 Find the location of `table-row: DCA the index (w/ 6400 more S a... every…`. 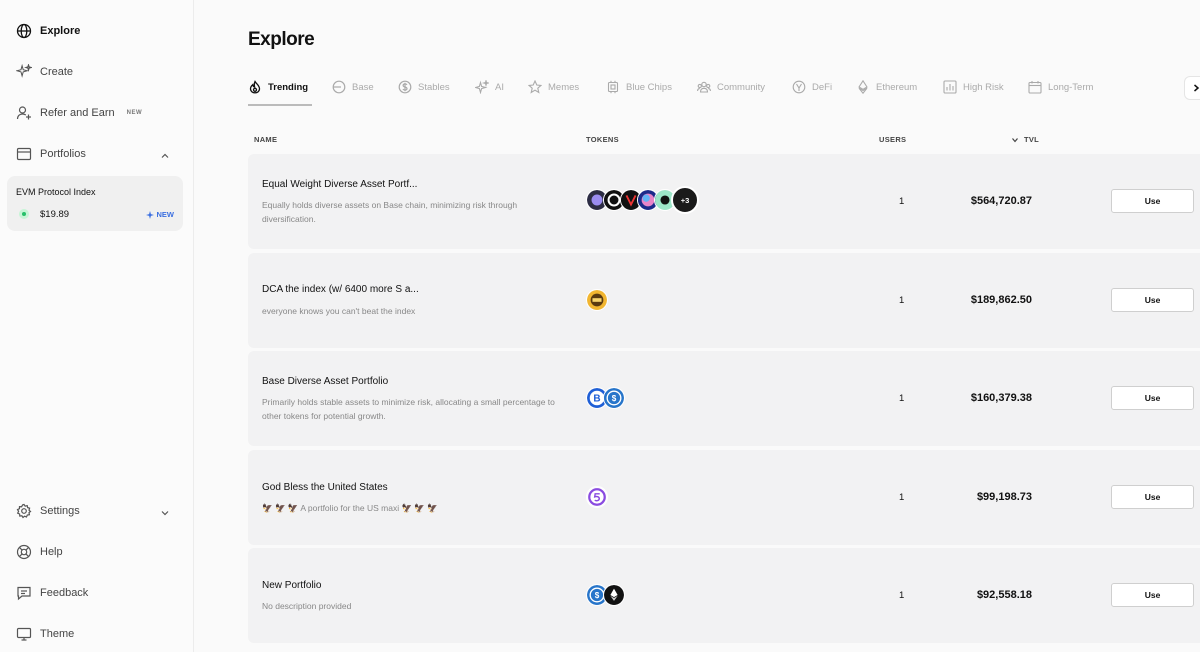

table-row: DCA the index (w/ 6400 more S a... every… is located at coordinates (724, 300).